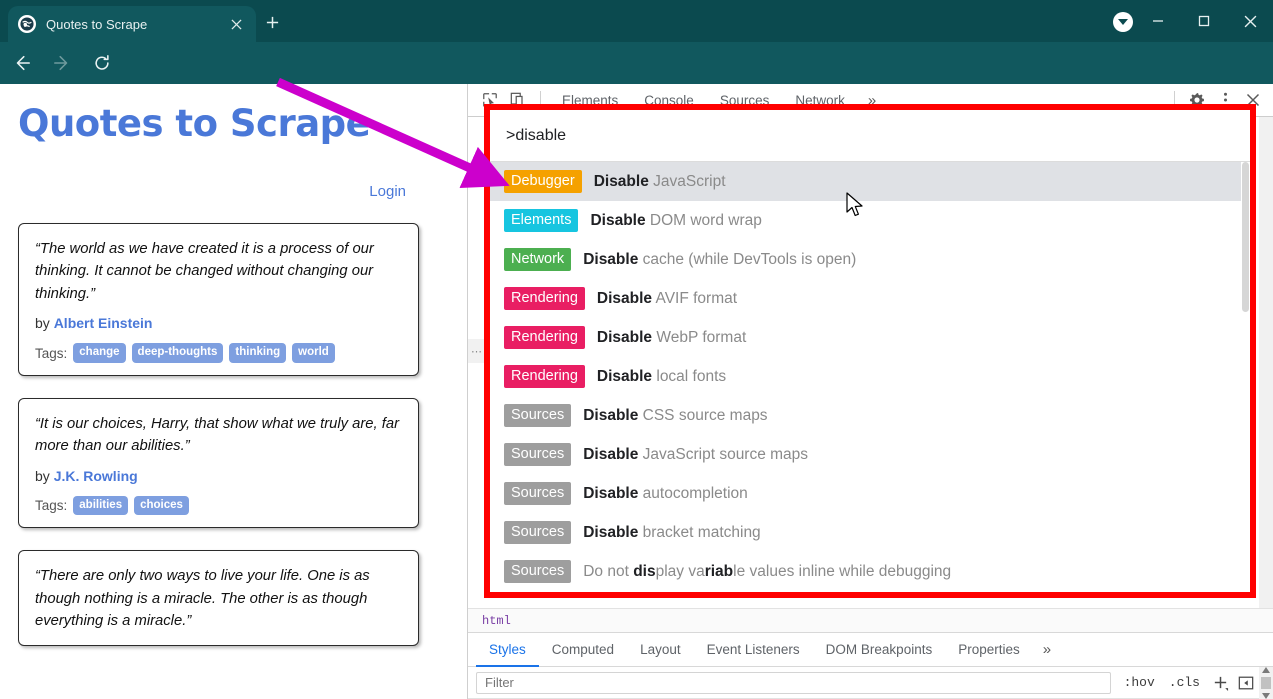 This screenshot has width=1273, height=699. What do you see at coordinates (27, 24) in the screenshot?
I see `globe-icon` at bounding box center [27, 24].